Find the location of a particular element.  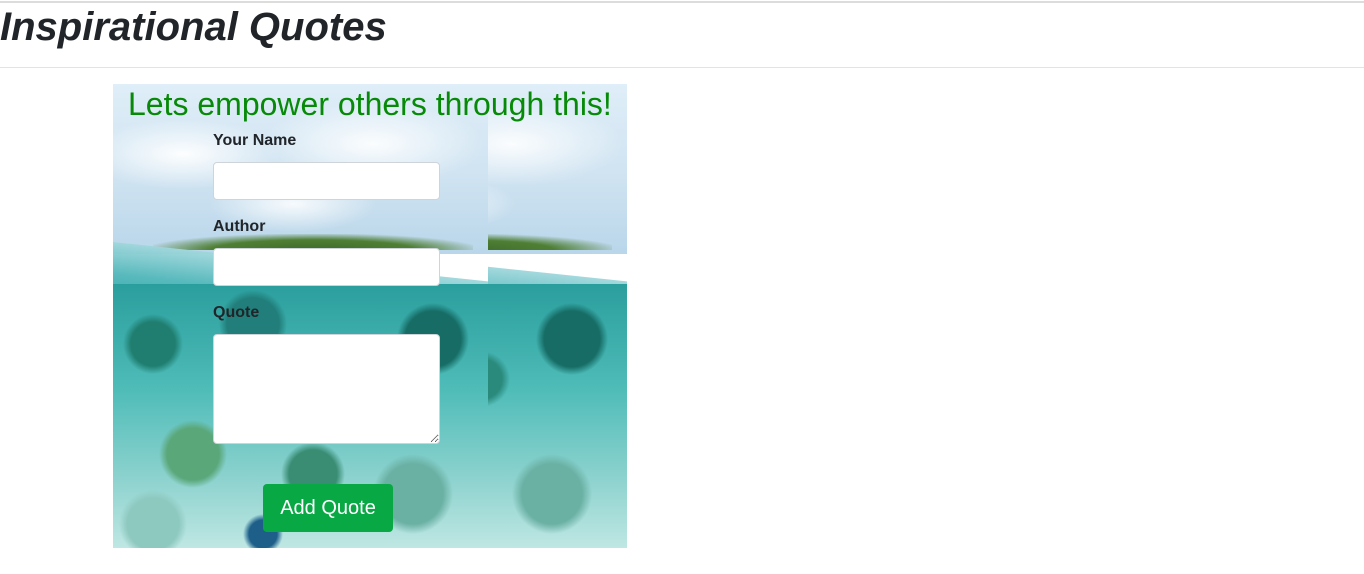

add-quote-button: Add Quote is located at coordinates (328, 508).